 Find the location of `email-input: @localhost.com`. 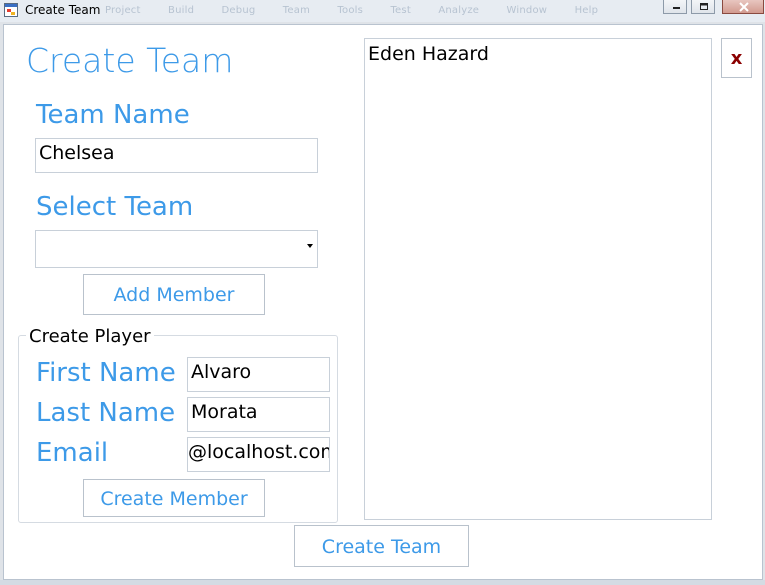

email-input: @localhost.com is located at coordinates (258, 454).